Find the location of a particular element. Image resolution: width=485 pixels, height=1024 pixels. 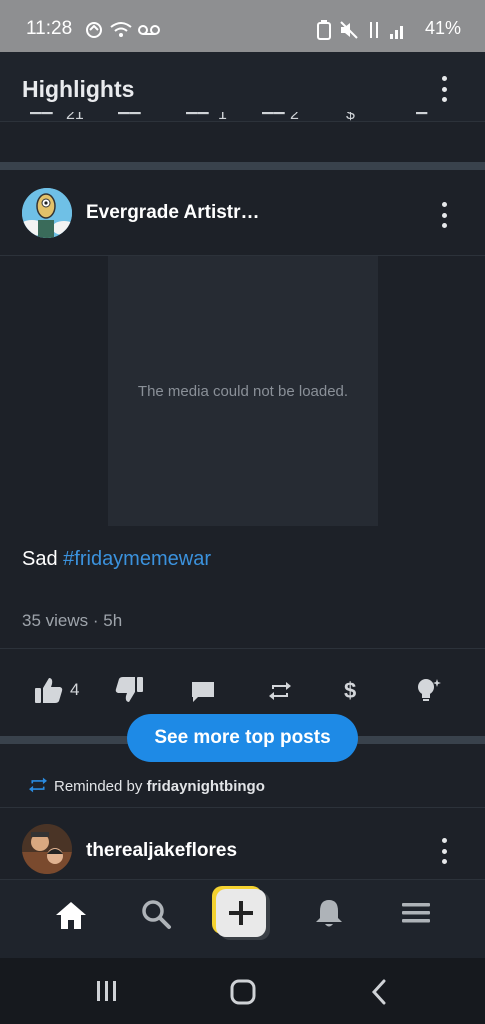

previous-post-actions: ▀▀ 21 ▀▀ ▀▀ 1 ▀▀ 2 $ ▀ is located at coordinates (242, 123).